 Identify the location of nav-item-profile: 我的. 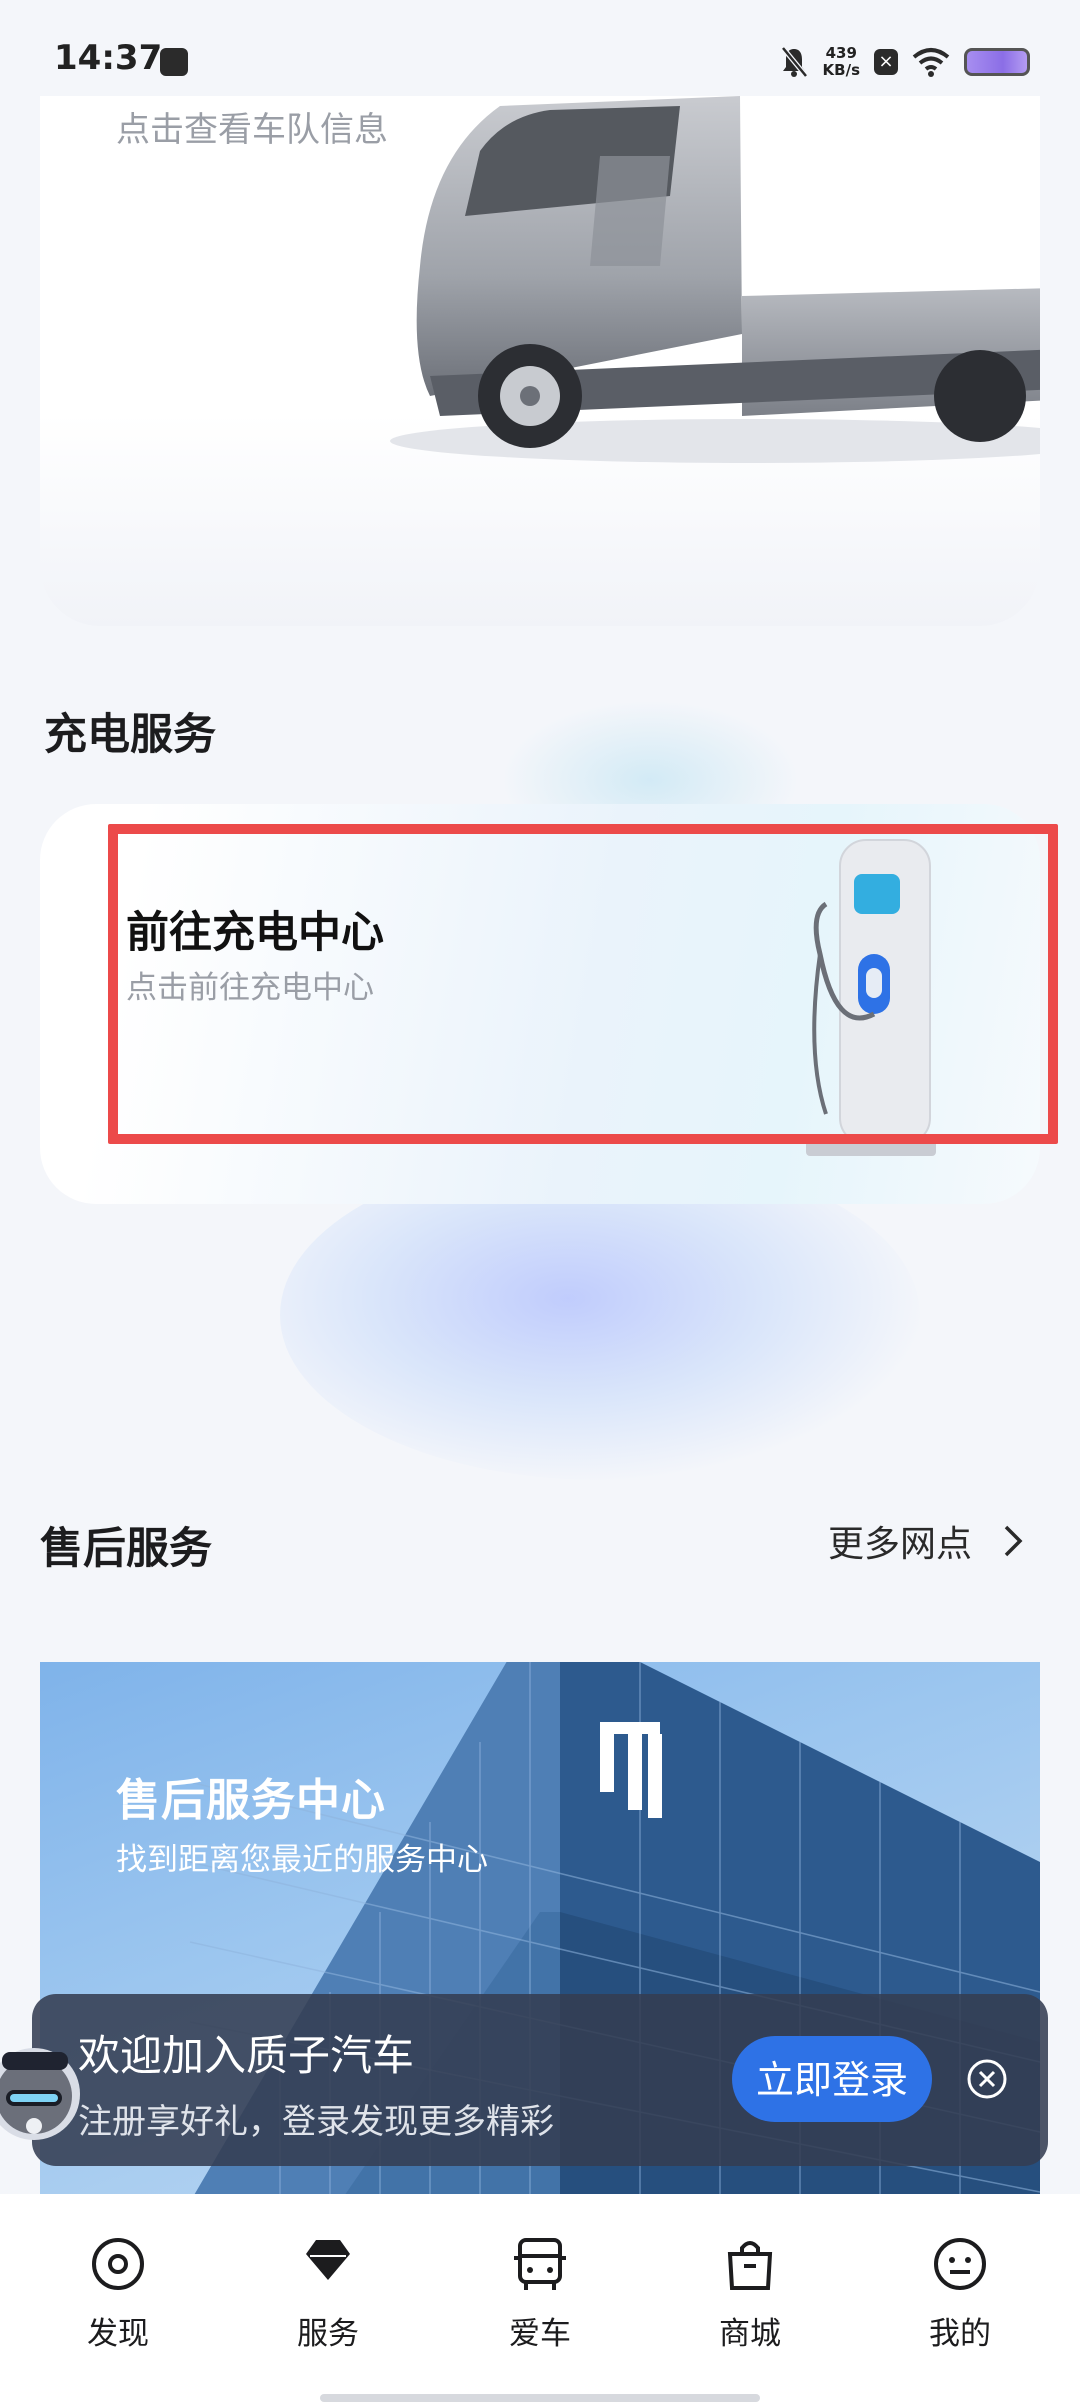
(960, 2299).